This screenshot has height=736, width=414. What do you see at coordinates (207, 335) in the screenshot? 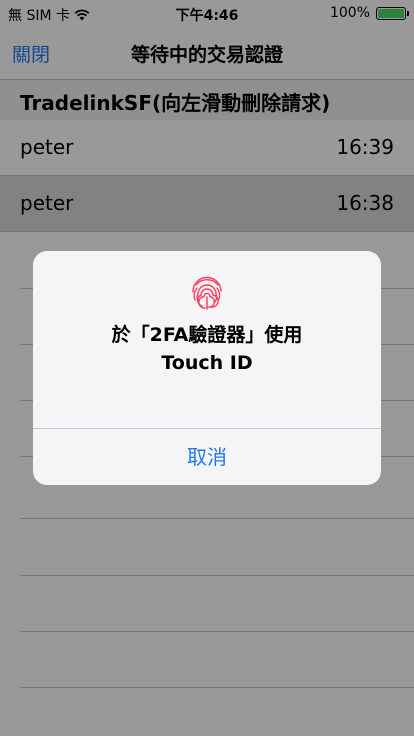
I see `alert-message-line1: 於「2FA驗證器」使用` at bounding box center [207, 335].